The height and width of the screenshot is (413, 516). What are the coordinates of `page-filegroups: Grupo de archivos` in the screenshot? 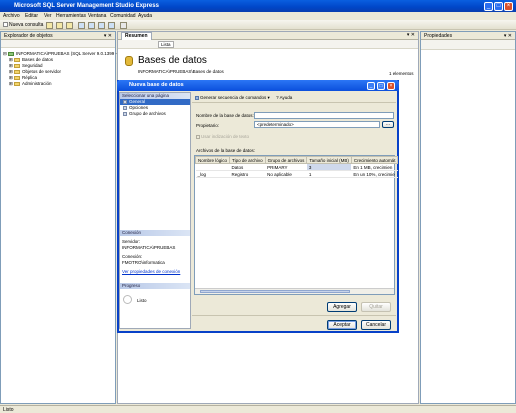 It's located at (155, 114).